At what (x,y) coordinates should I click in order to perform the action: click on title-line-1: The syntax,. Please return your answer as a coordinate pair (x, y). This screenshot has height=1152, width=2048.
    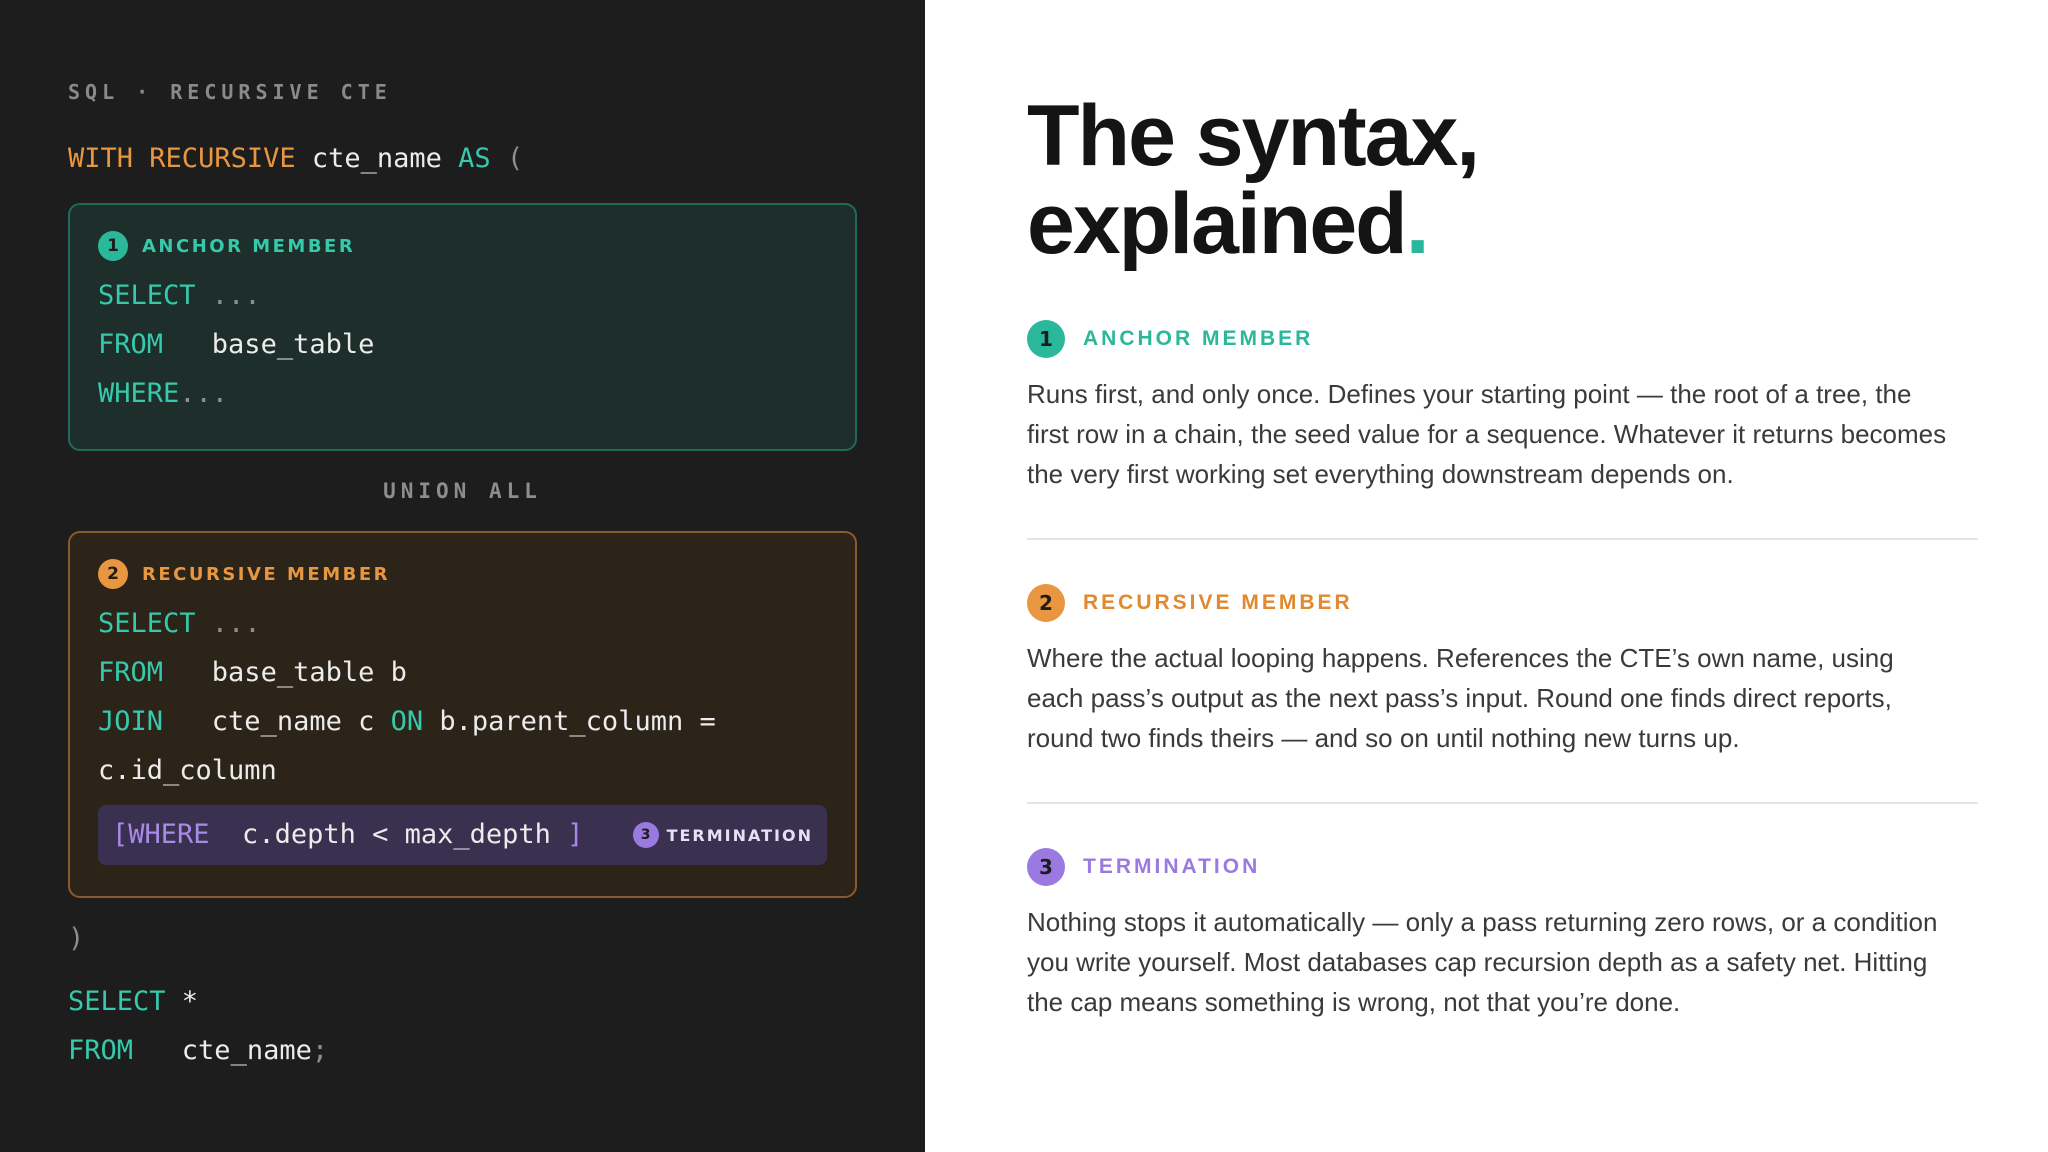
    Looking at the image, I should click on (1253, 136).